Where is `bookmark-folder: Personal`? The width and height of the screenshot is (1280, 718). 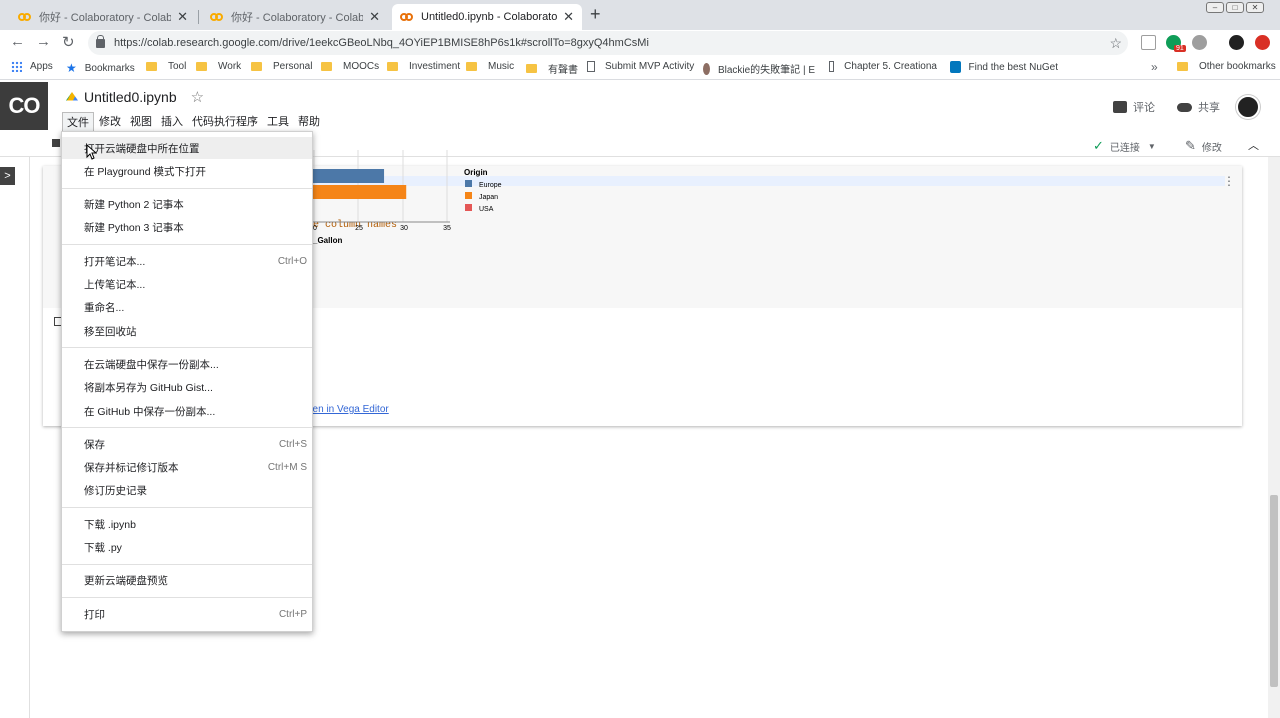 bookmark-folder: Personal is located at coordinates (281, 66).